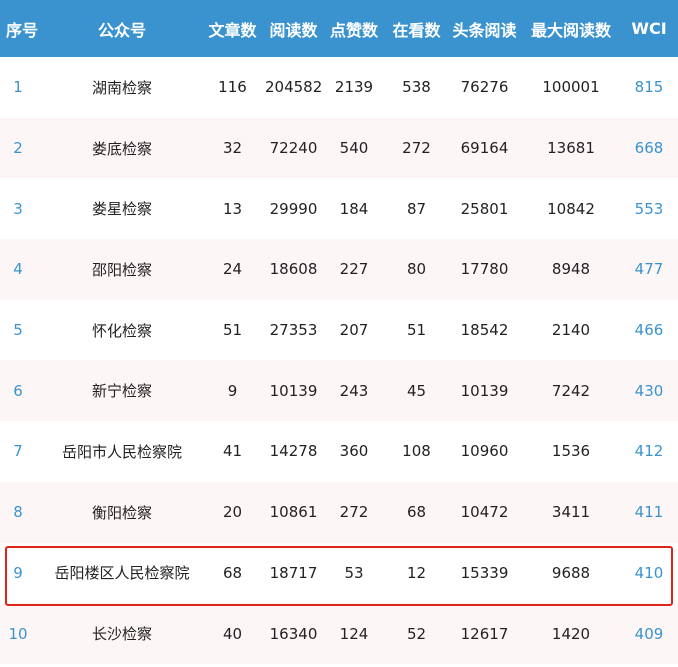 The height and width of the screenshot is (667, 678). What do you see at coordinates (416, 633) in the screenshot?
I see `watching-cell: 52` at bounding box center [416, 633].